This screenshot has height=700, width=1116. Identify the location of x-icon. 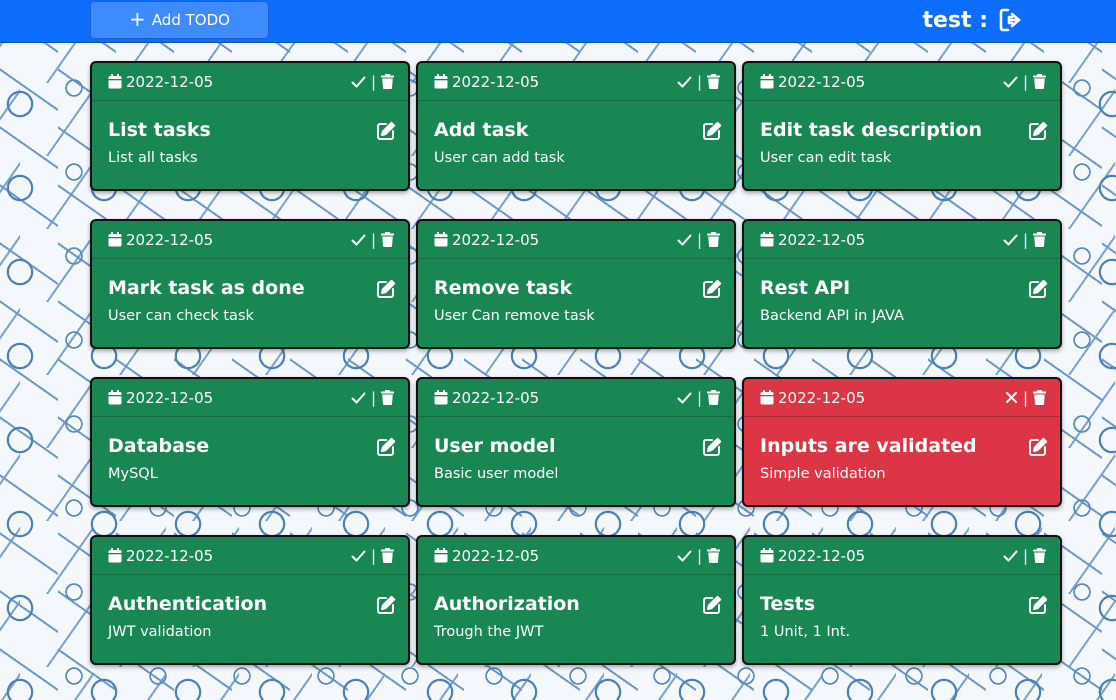
(1011, 397).